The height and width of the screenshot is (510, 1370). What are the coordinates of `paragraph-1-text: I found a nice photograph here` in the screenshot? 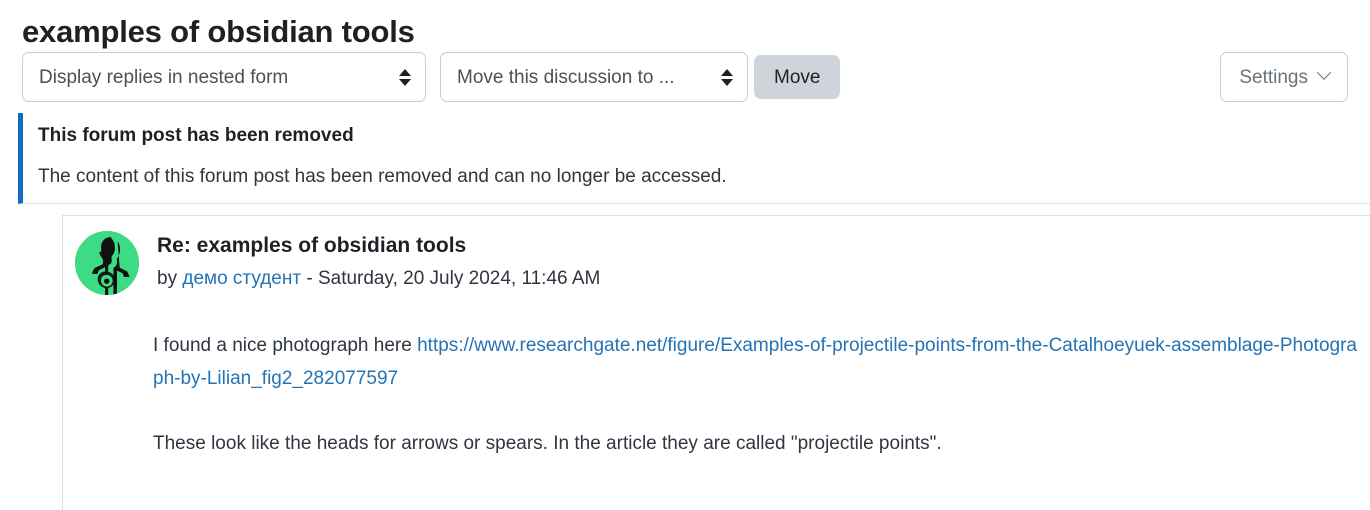 It's located at (285, 345).